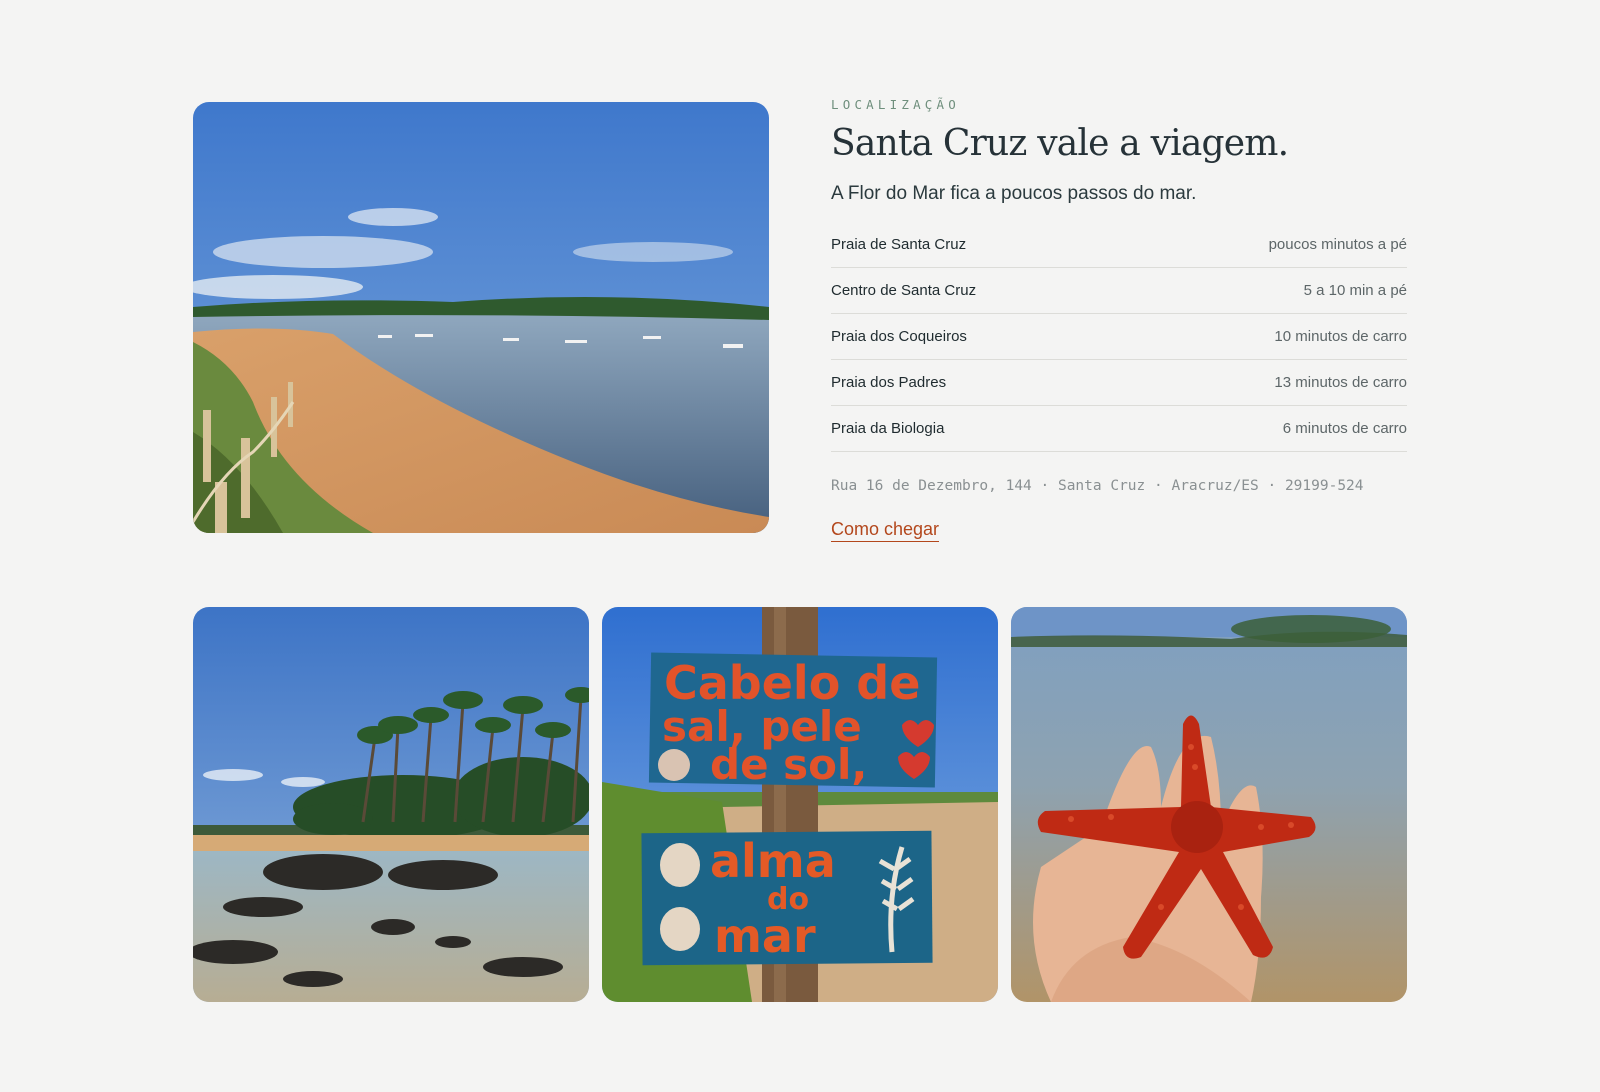  I want to click on painted-signs-image: Cabelo de sal, pele de sol, alma do mar, so click(800, 804).